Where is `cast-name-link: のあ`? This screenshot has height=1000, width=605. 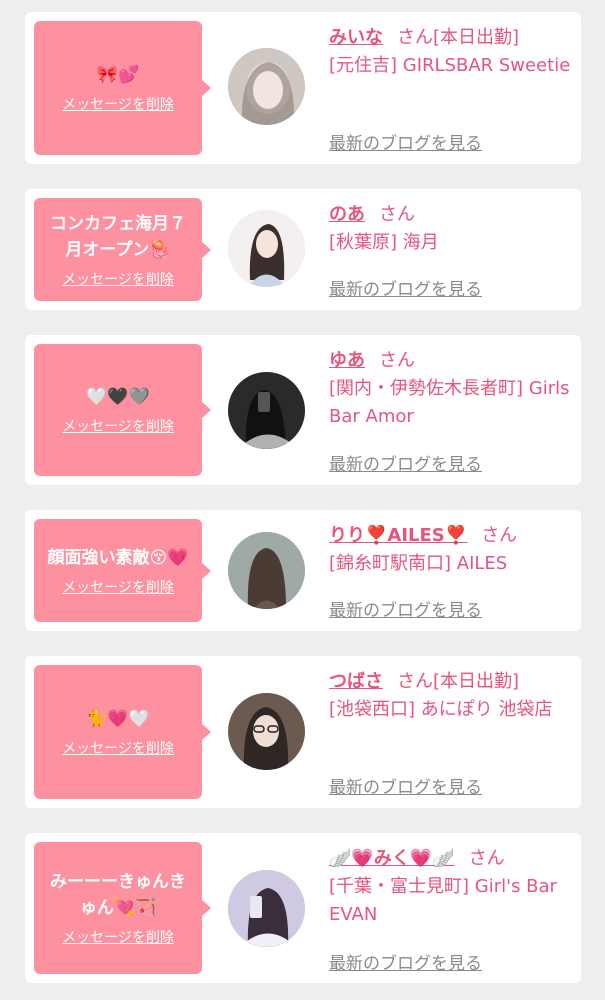
cast-name-link: のあ is located at coordinates (347, 214).